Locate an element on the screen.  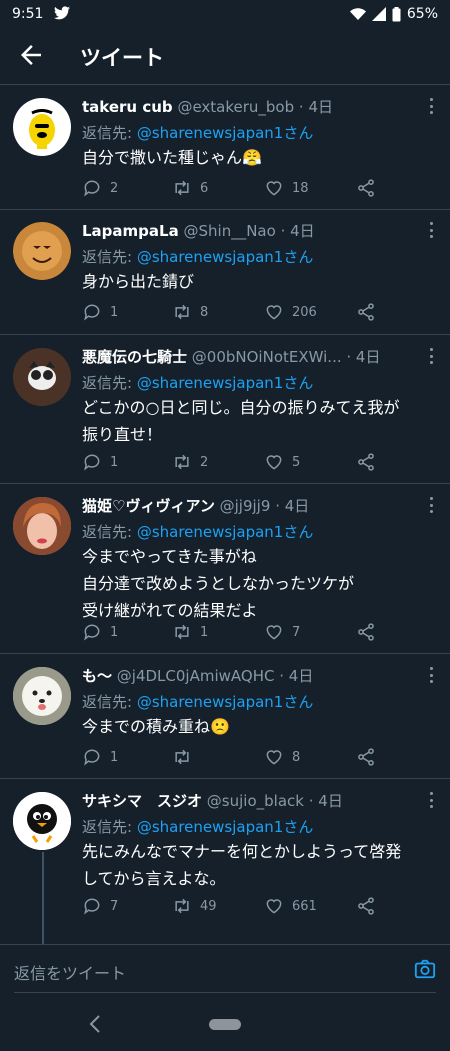
system-nav-bar is located at coordinates (225, 1025).